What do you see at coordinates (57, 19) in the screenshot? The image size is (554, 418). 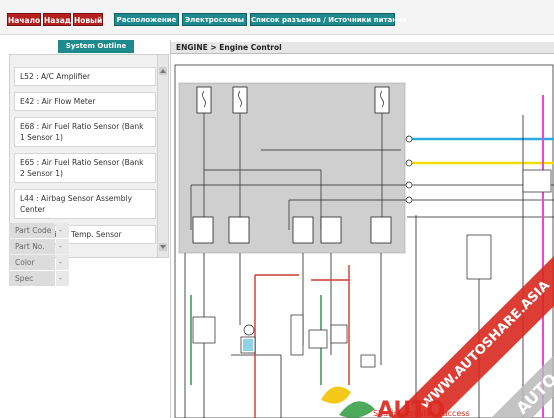 I see `back-button: Назад` at bounding box center [57, 19].